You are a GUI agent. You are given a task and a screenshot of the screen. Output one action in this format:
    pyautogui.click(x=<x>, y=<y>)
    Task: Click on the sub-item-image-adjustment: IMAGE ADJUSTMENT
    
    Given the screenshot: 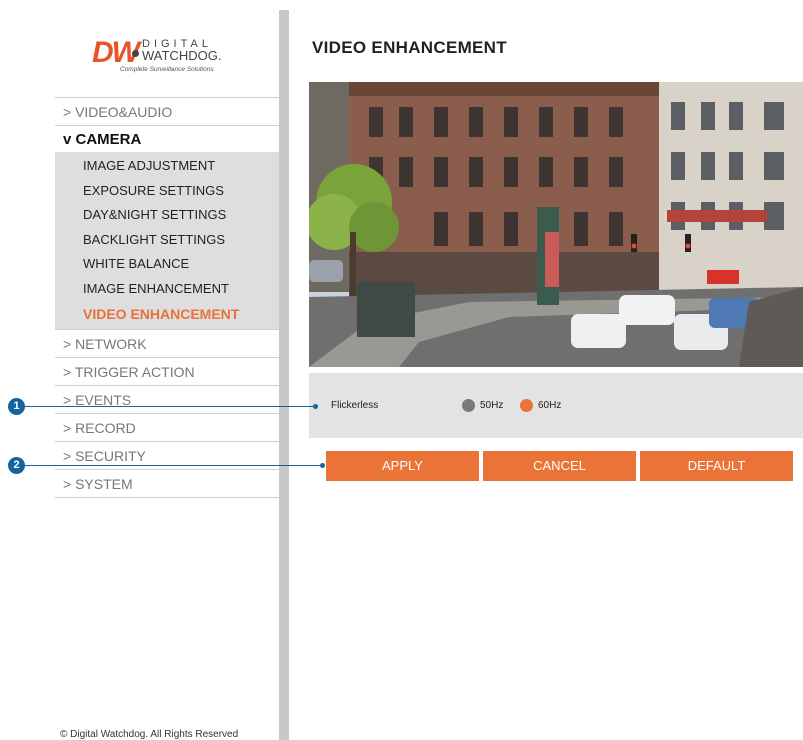 What is the action you would take?
    pyautogui.click(x=167, y=166)
    